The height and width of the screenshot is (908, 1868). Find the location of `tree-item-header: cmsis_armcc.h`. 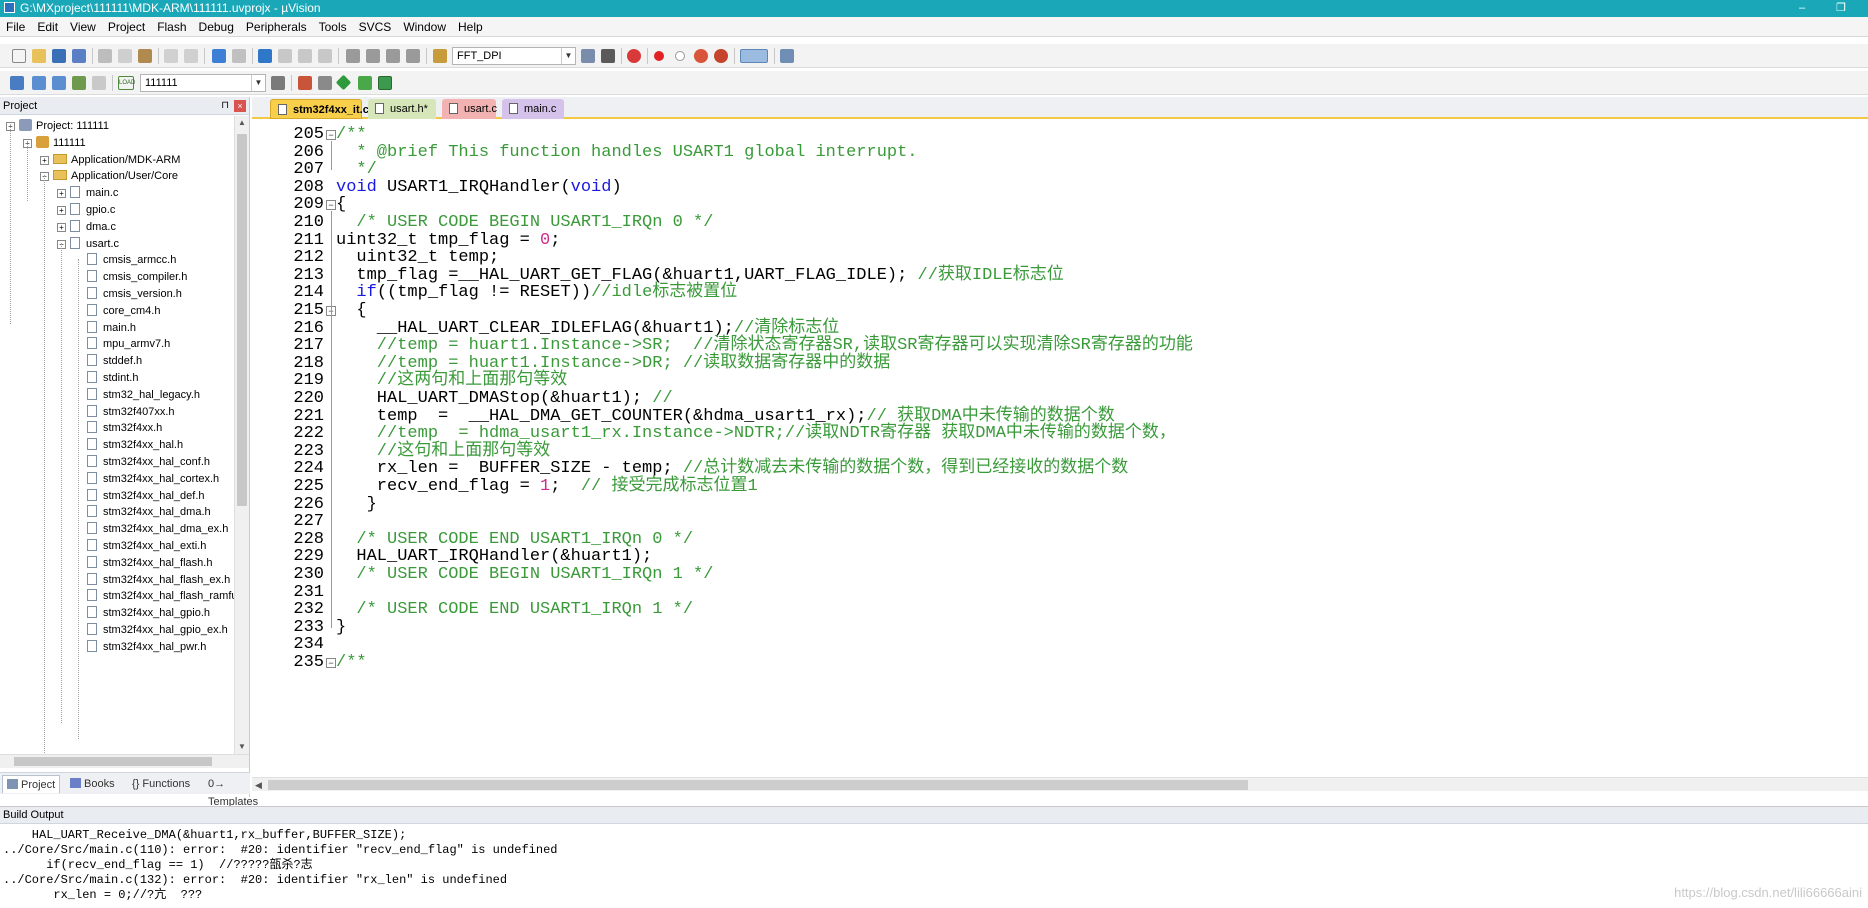

tree-item-header: cmsis_armcc.h is located at coordinates (125, 260).